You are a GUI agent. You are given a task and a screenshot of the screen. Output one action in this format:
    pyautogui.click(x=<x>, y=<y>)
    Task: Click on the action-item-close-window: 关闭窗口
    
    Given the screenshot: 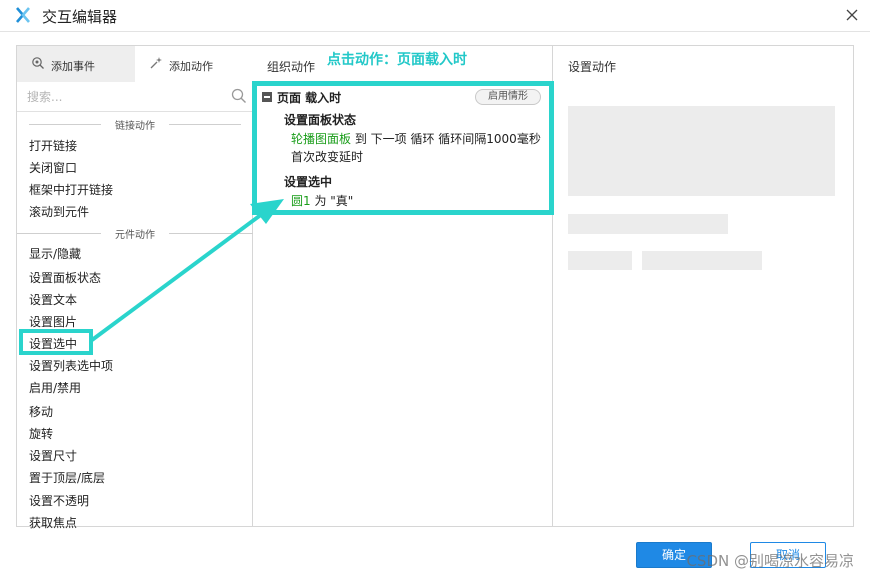 What is the action you would take?
    pyautogui.click(x=53, y=167)
    